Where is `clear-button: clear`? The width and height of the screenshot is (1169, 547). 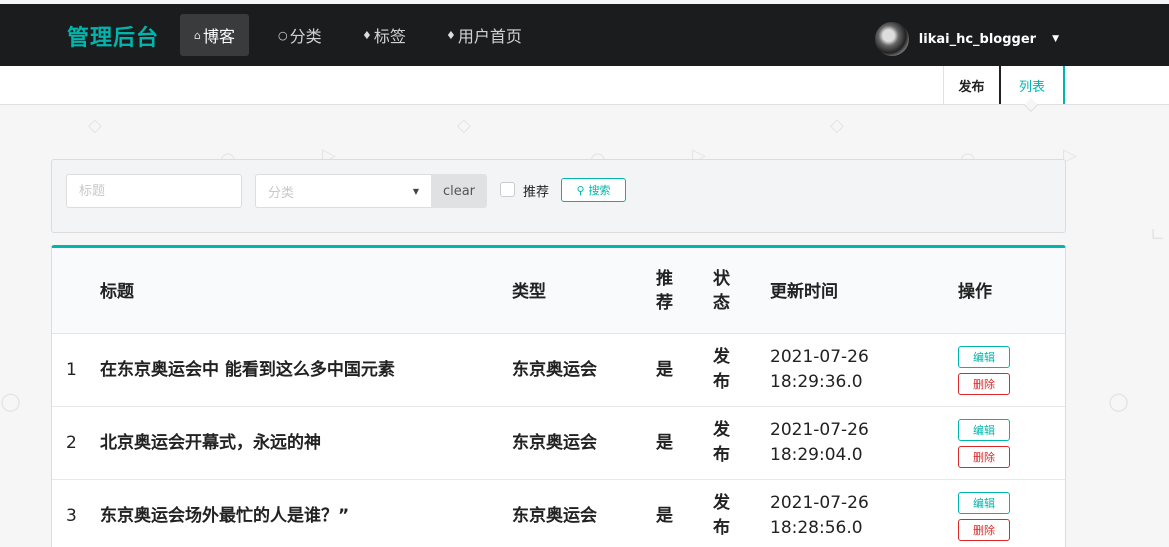 clear-button: clear is located at coordinates (459, 191).